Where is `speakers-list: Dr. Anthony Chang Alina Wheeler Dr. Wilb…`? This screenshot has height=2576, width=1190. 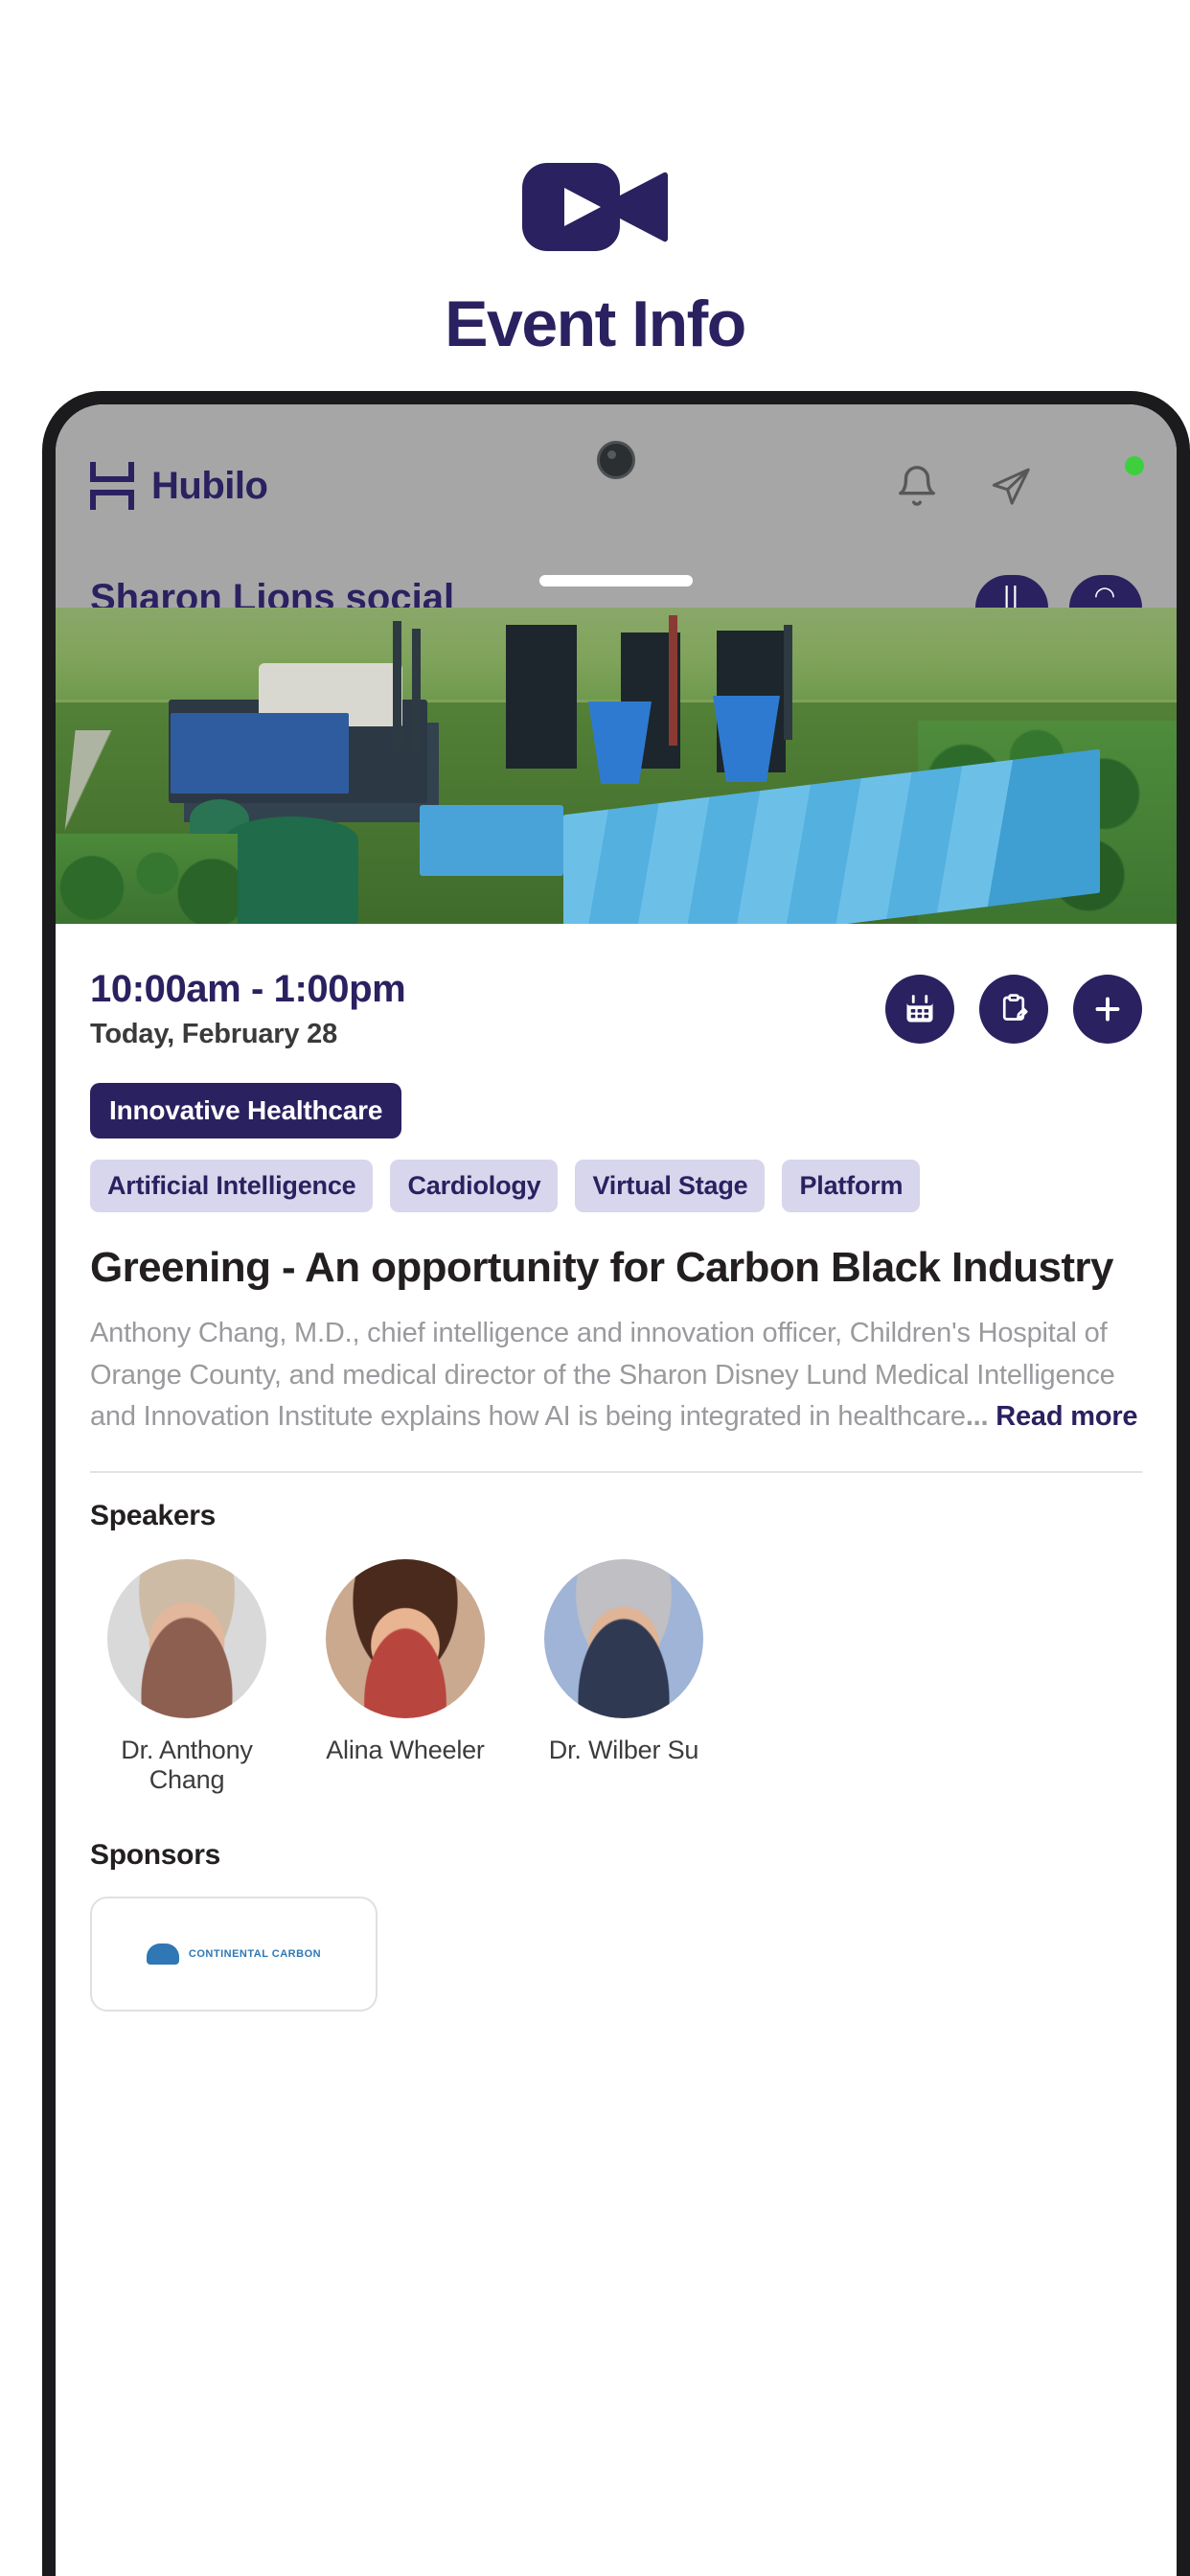 speakers-list: Dr. Anthony Chang Alina Wheeler Dr. Wilb… is located at coordinates (617, 1663).